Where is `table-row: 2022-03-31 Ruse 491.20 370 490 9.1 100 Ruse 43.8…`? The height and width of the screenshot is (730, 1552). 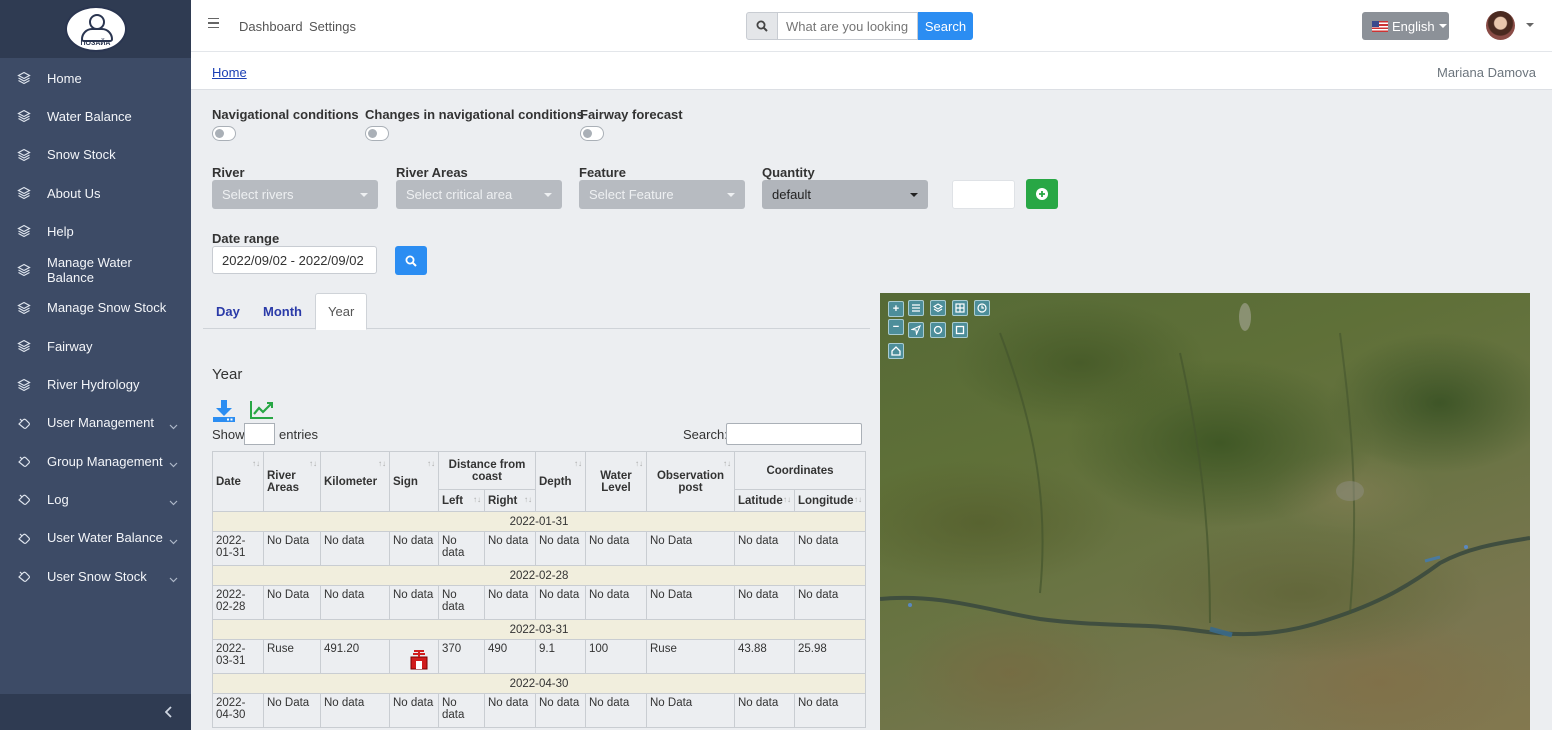 table-row: 2022-03-31 Ruse 491.20 370 490 9.1 100 Ruse 43.8… is located at coordinates (539, 656).